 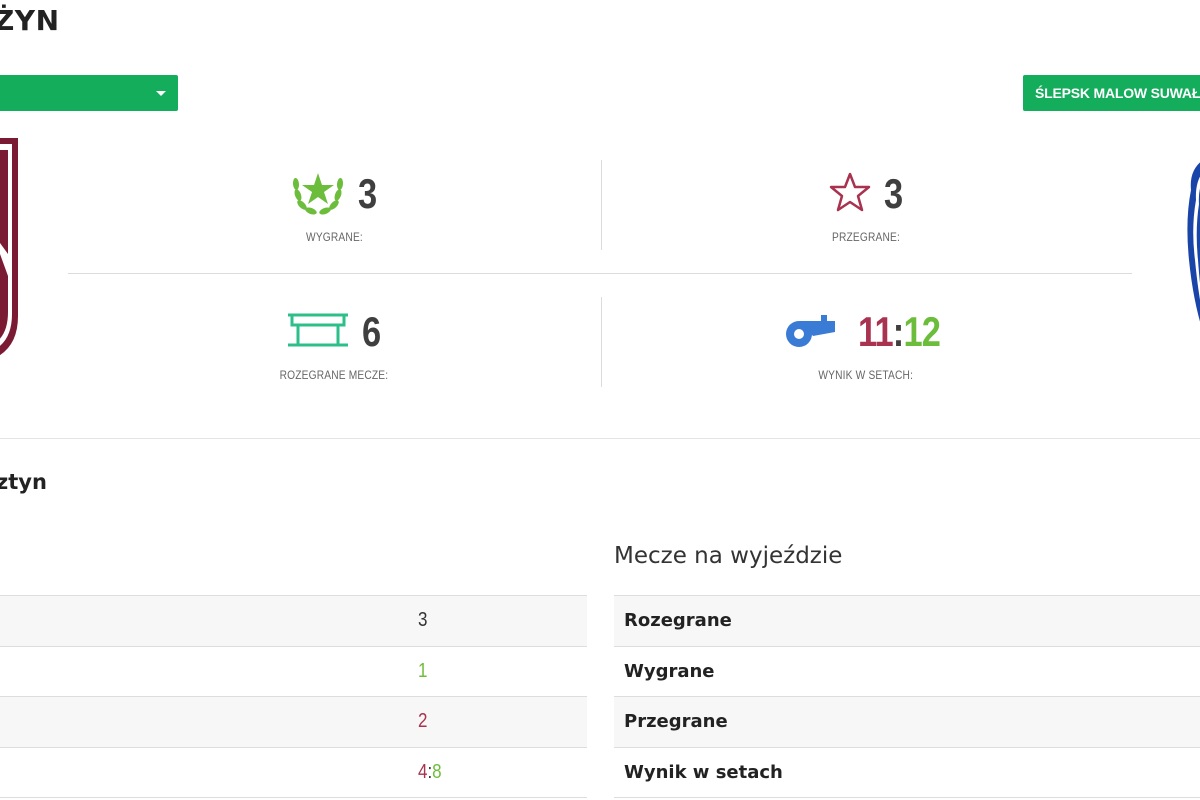 What do you see at coordinates (423, 670) in the screenshot?
I see `home-wins-value: 1` at bounding box center [423, 670].